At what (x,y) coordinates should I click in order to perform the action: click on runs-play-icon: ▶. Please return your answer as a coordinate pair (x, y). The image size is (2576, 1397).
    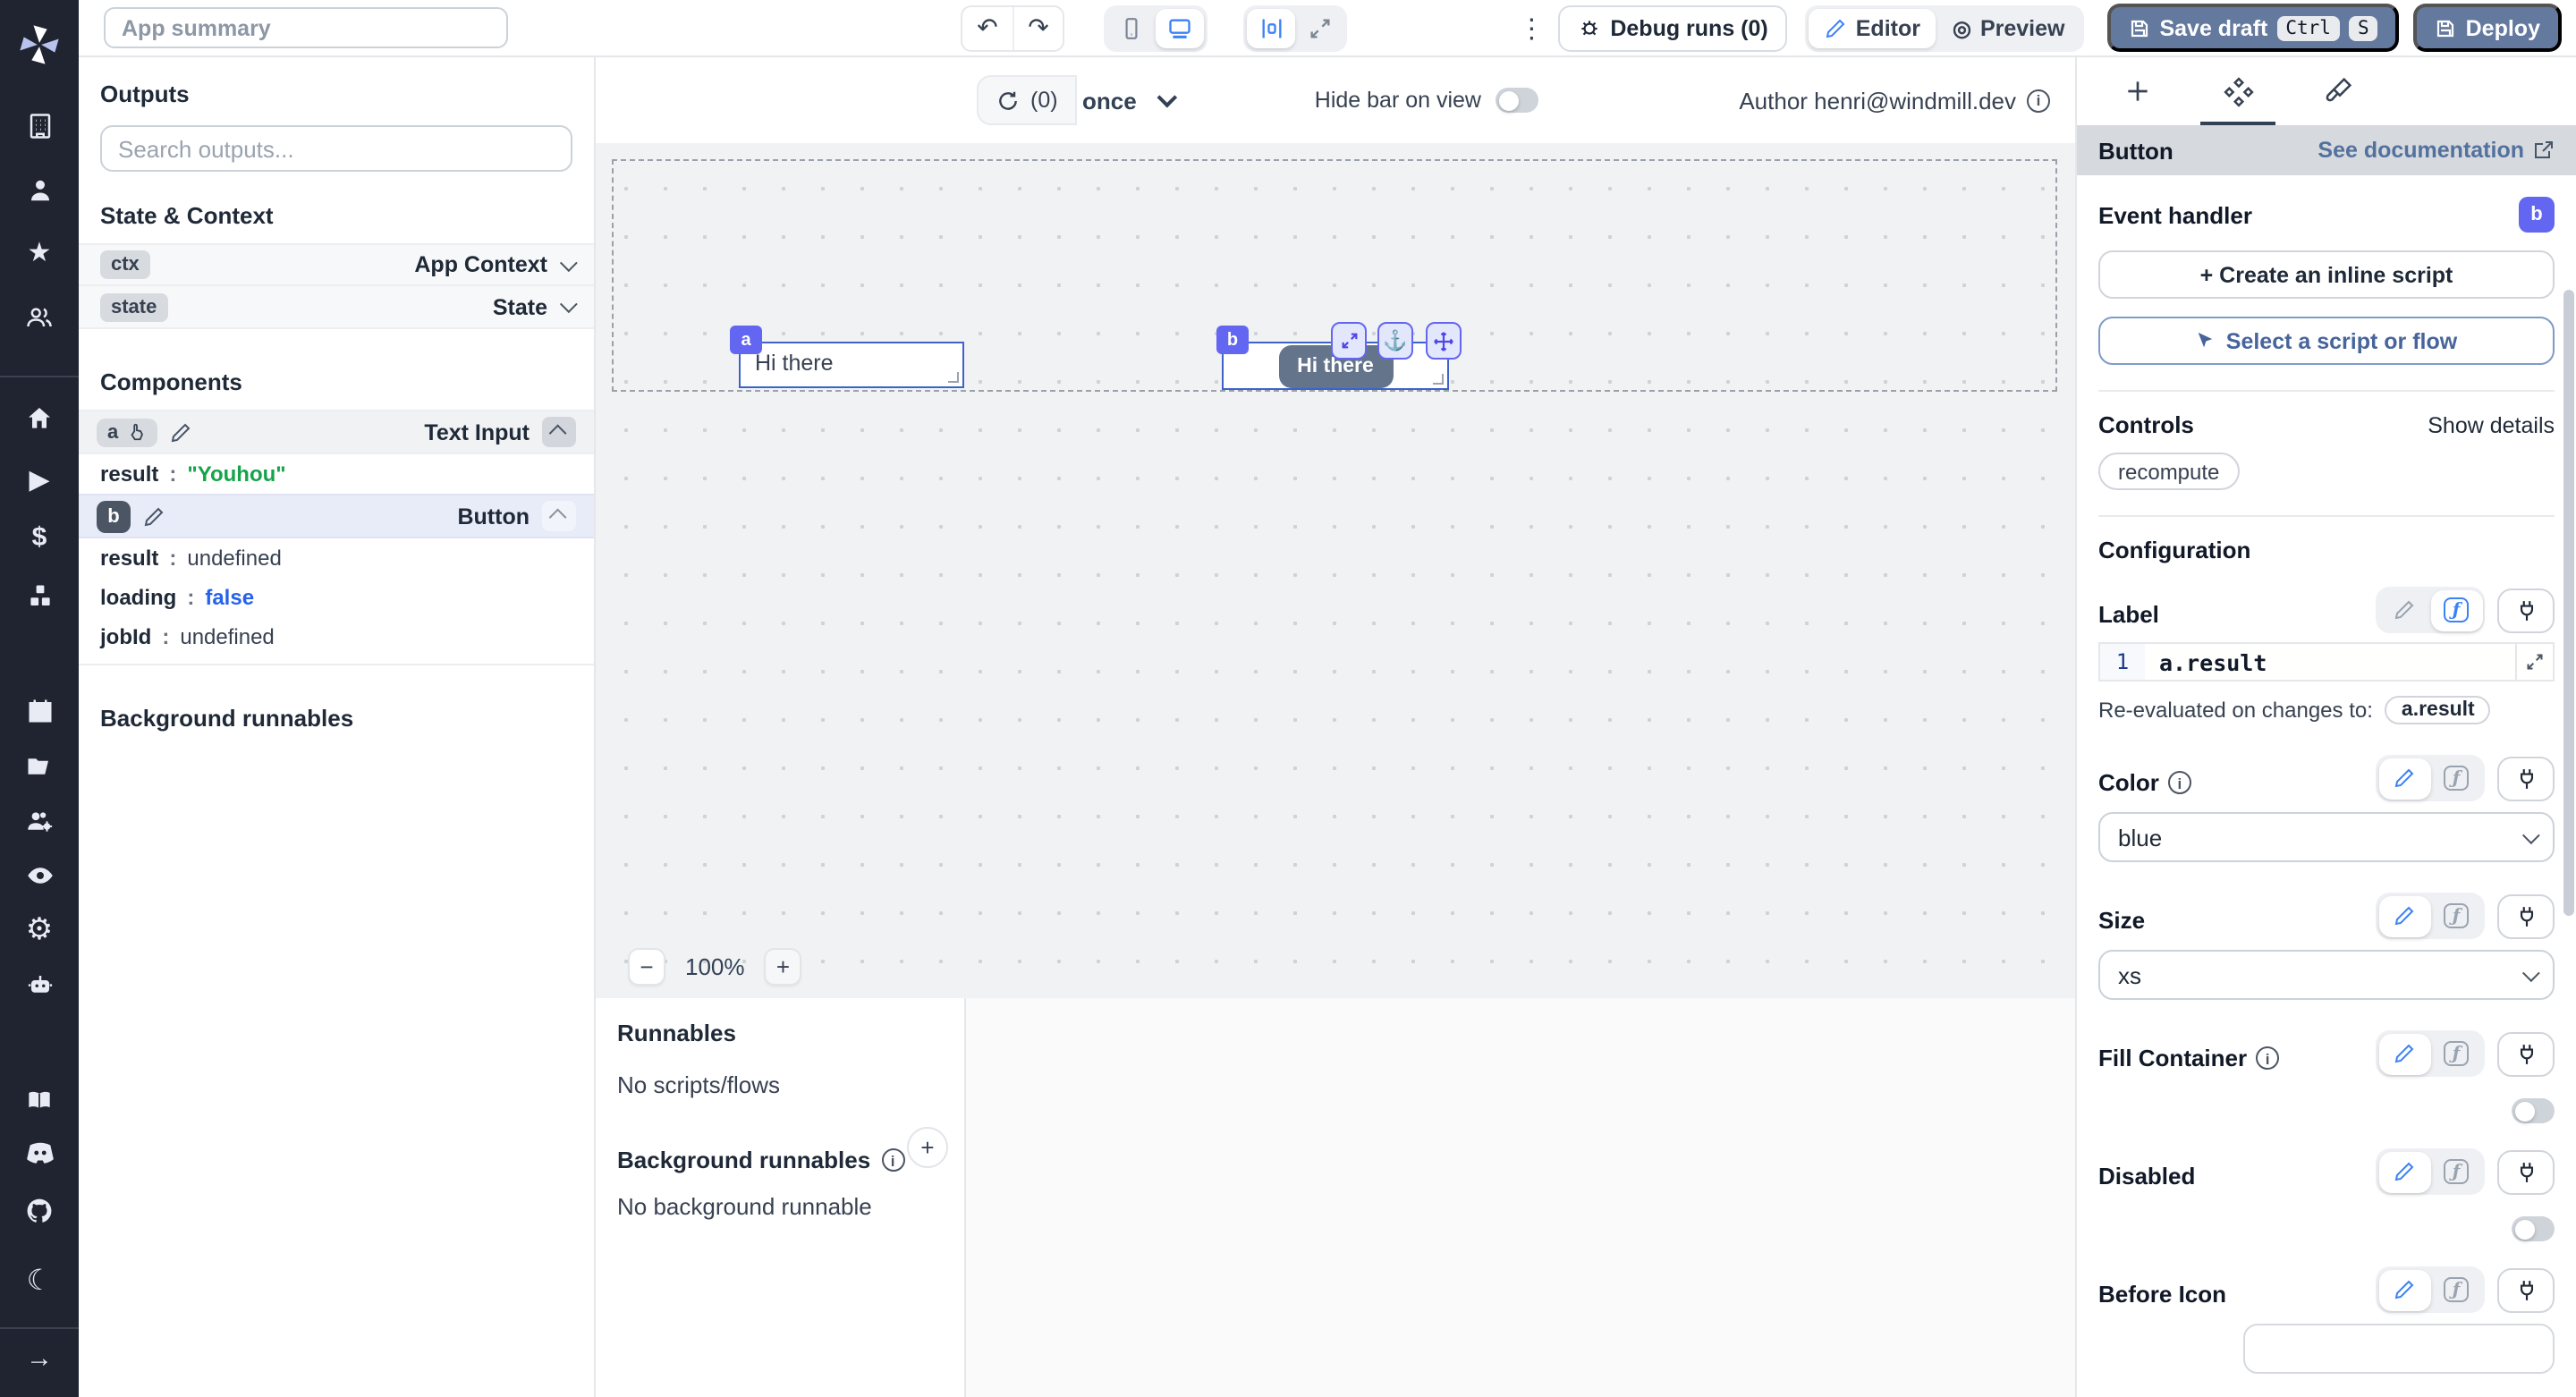
    Looking at the image, I should click on (39, 481).